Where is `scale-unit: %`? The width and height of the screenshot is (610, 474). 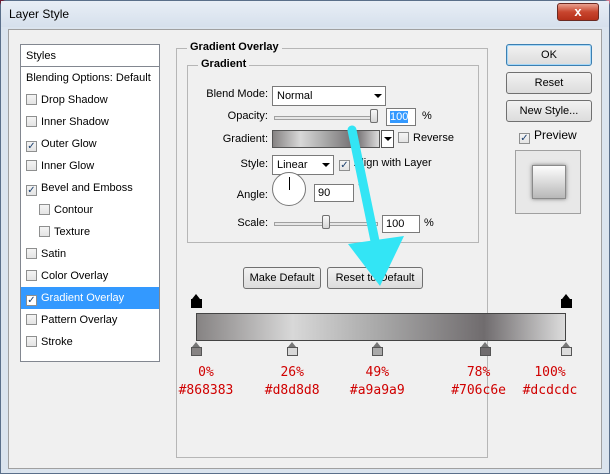
scale-unit: % is located at coordinates (429, 223).